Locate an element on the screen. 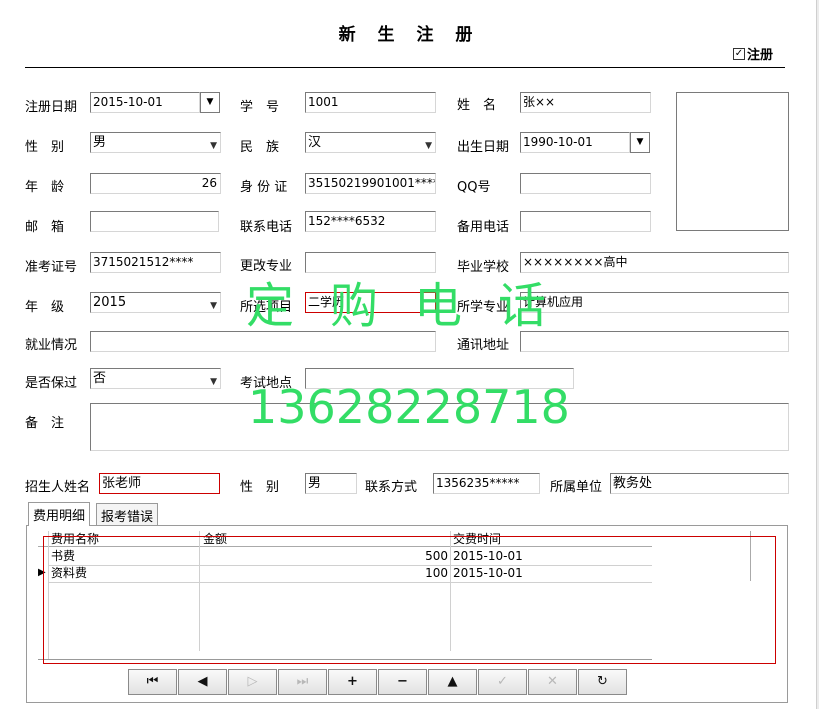  exam-no-field: 3715021512**** is located at coordinates (155, 262).